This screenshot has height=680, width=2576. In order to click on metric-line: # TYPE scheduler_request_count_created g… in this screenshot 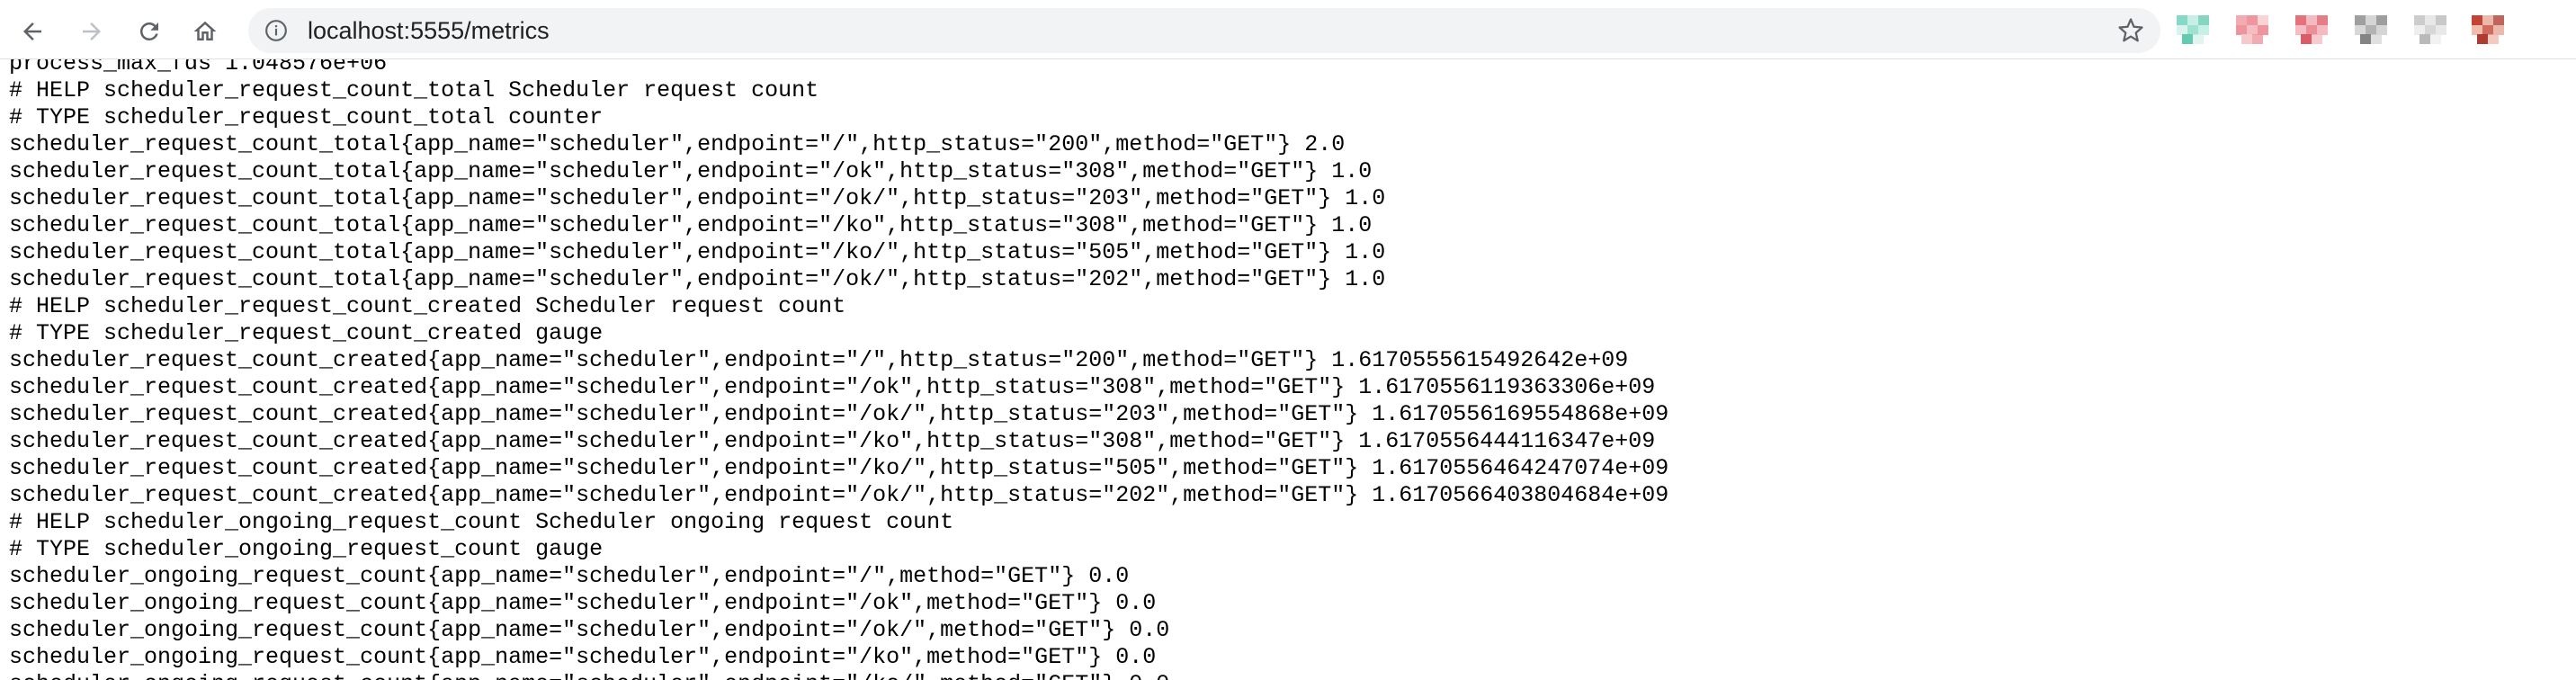, I will do `click(306, 333)`.